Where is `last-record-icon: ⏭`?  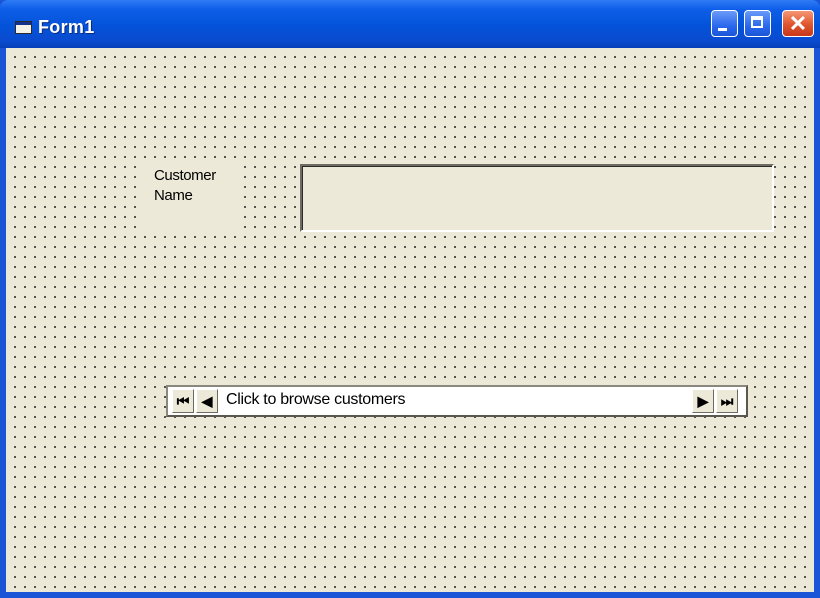 last-record-icon: ⏭ is located at coordinates (727, 401).